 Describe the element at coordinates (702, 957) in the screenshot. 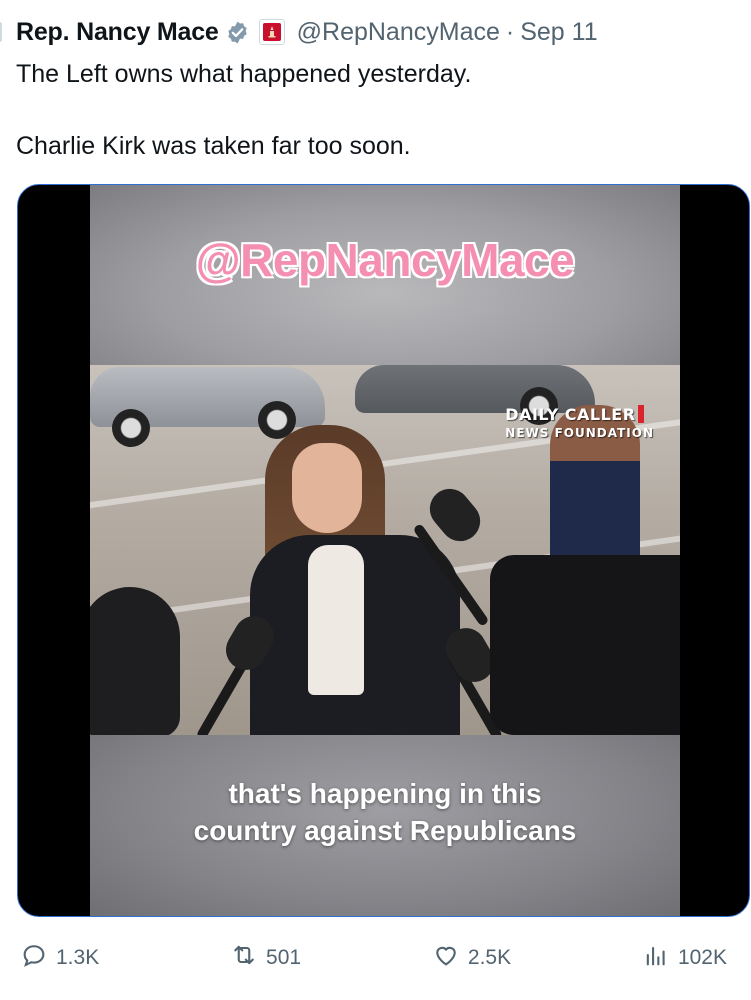

I see `views-count: 102K` at that location.